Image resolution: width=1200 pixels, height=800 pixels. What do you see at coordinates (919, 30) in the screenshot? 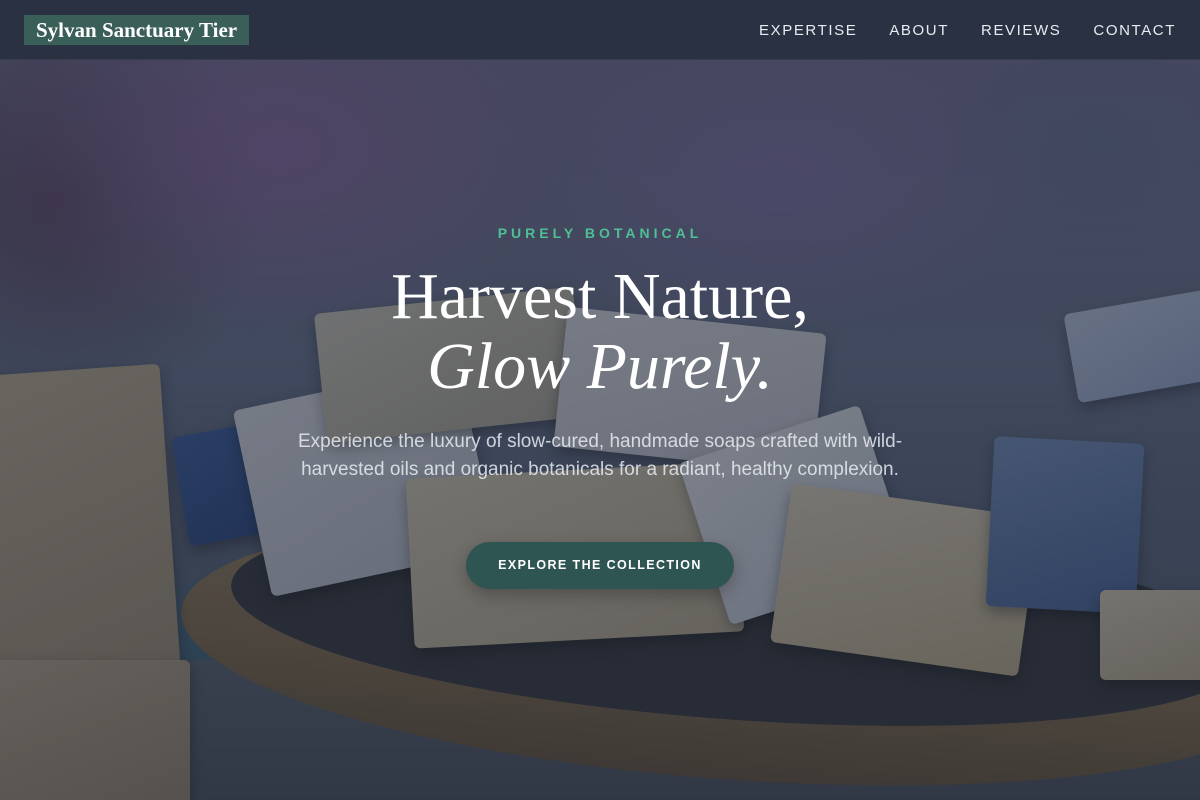
I see `nav-link-about: ABOUT` at bounding box center [919, 30].